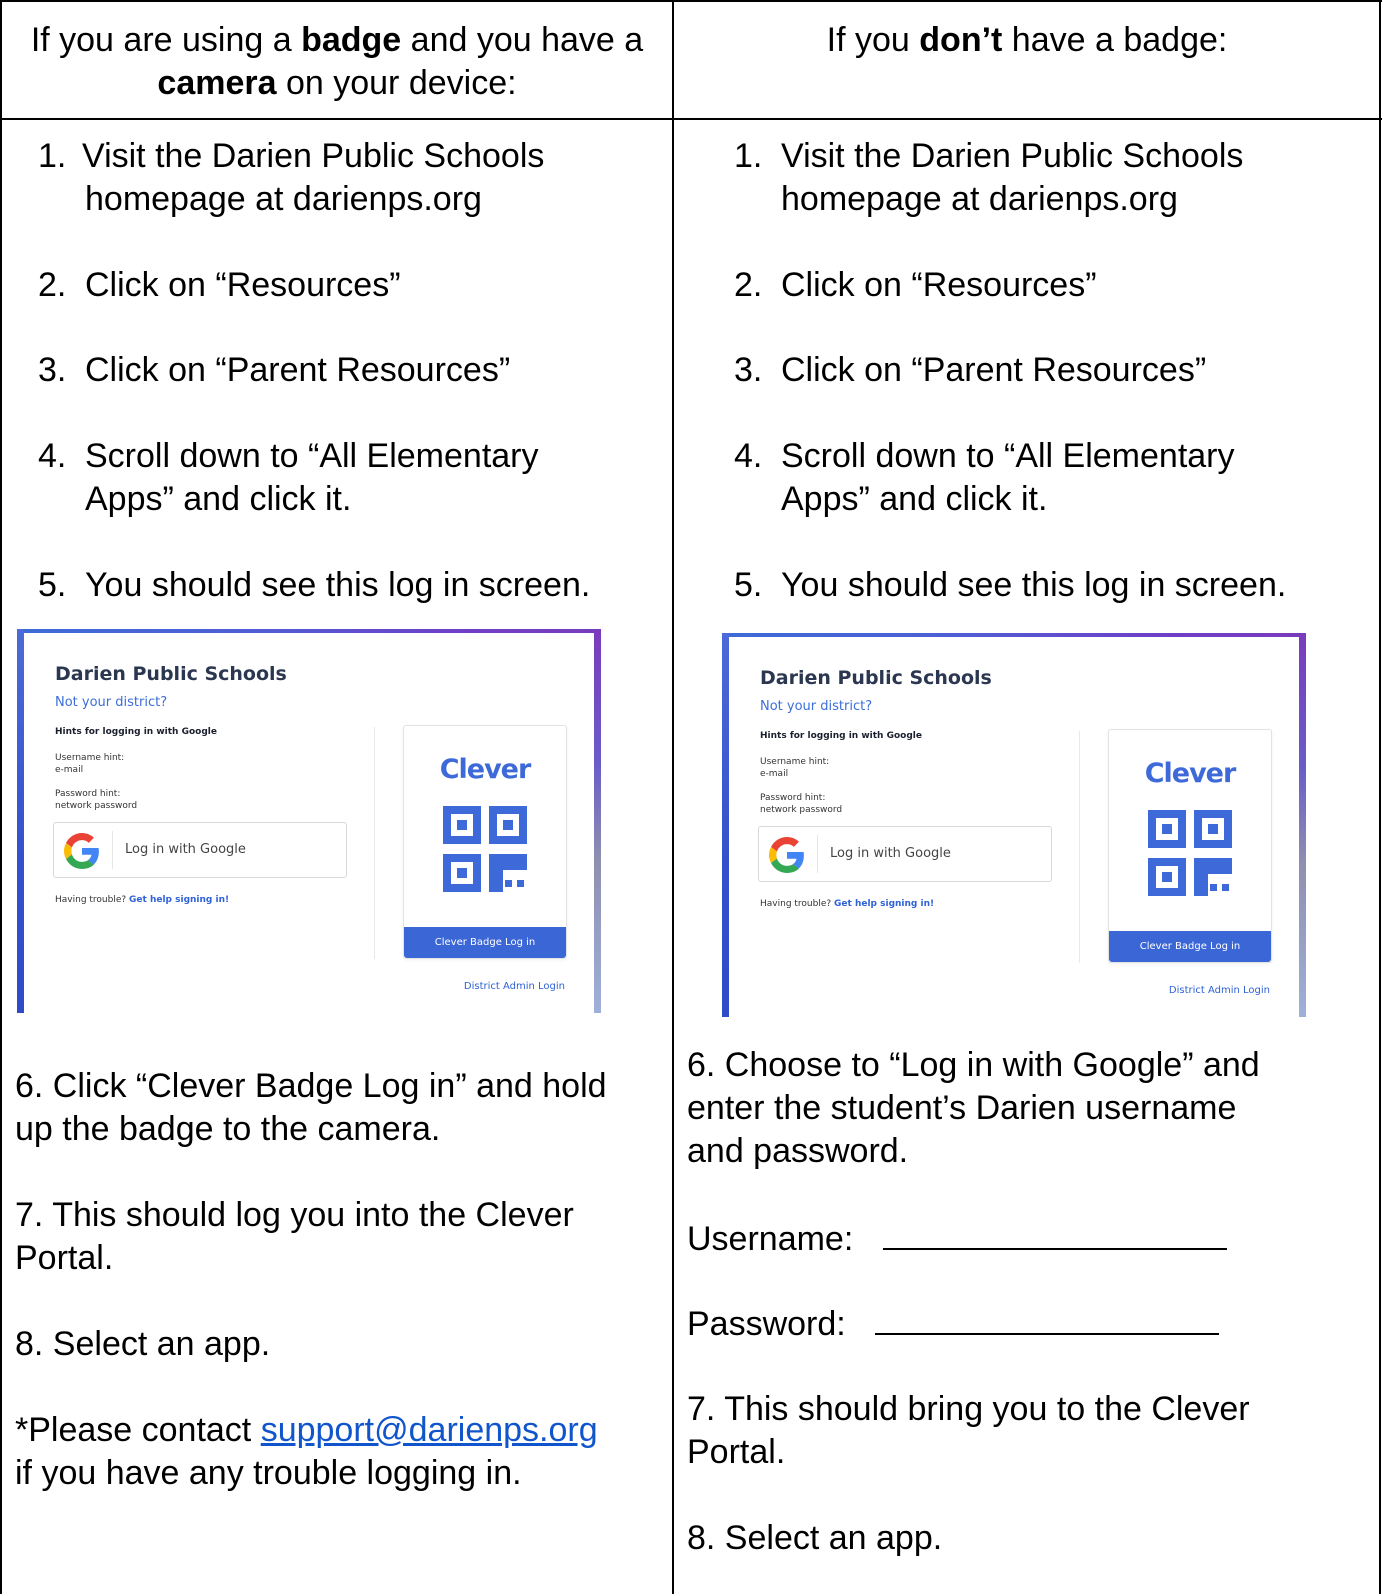 The height and width of the screenshot is (1594, 1382). I want to click on step-text: 6. Click “Clever Badge Log in” and hold, so click(311, 1086).